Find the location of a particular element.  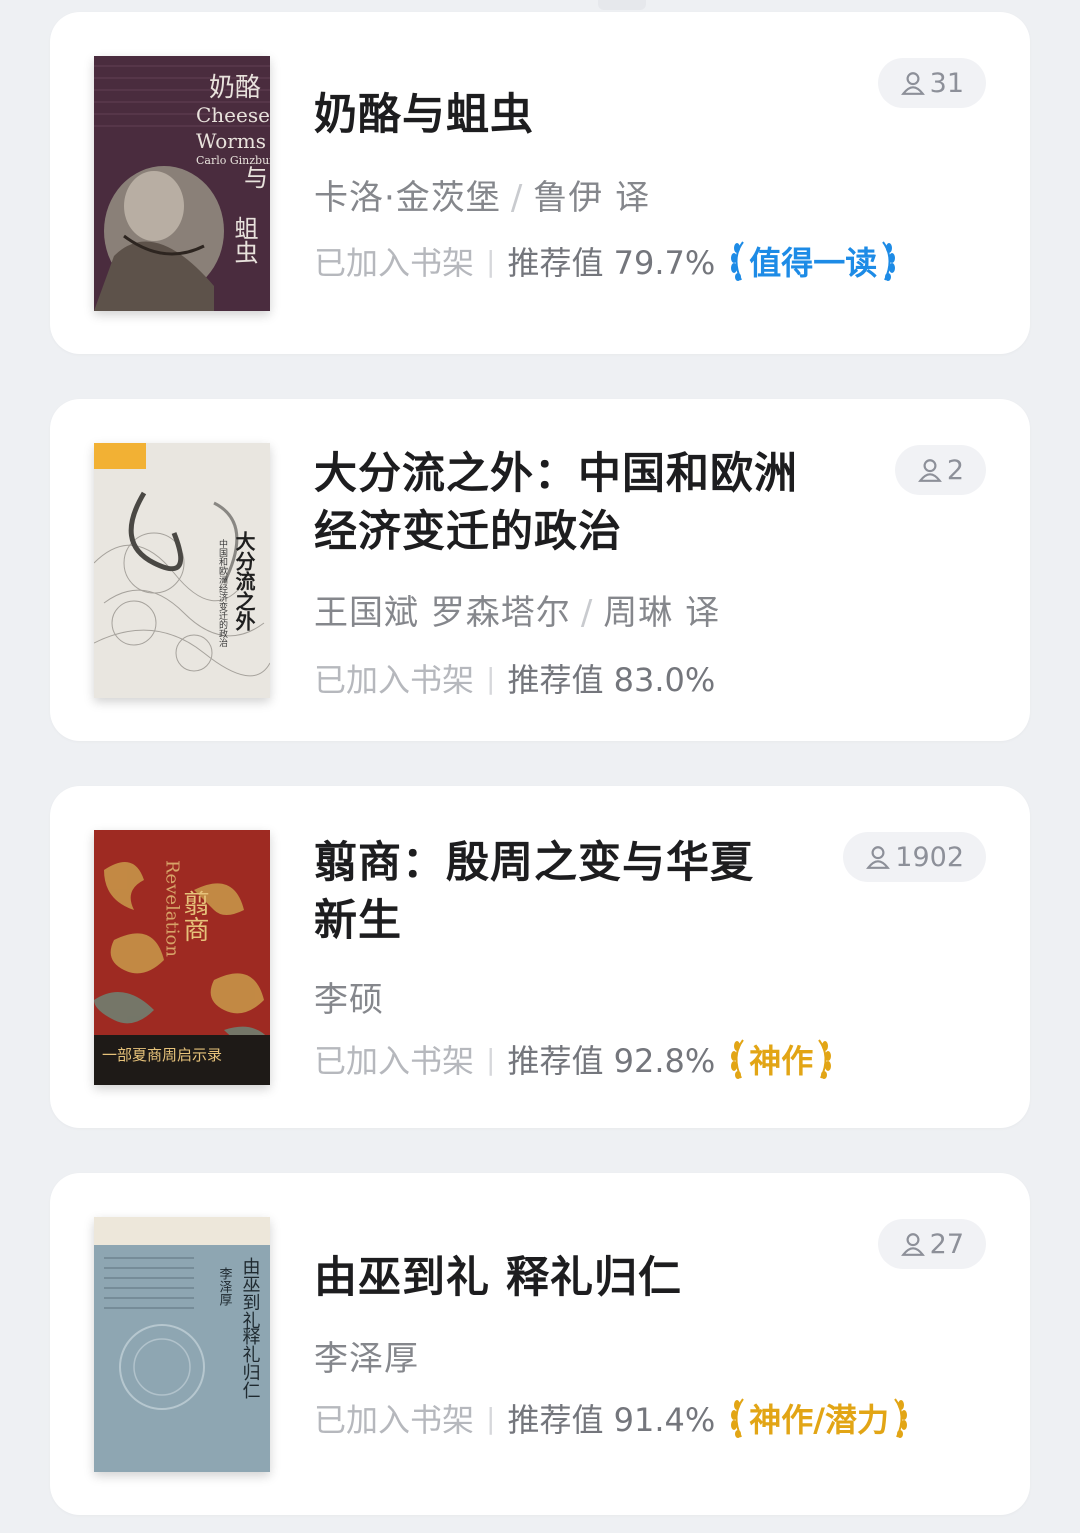

scroll-notch is located at coordinates (622, 5).